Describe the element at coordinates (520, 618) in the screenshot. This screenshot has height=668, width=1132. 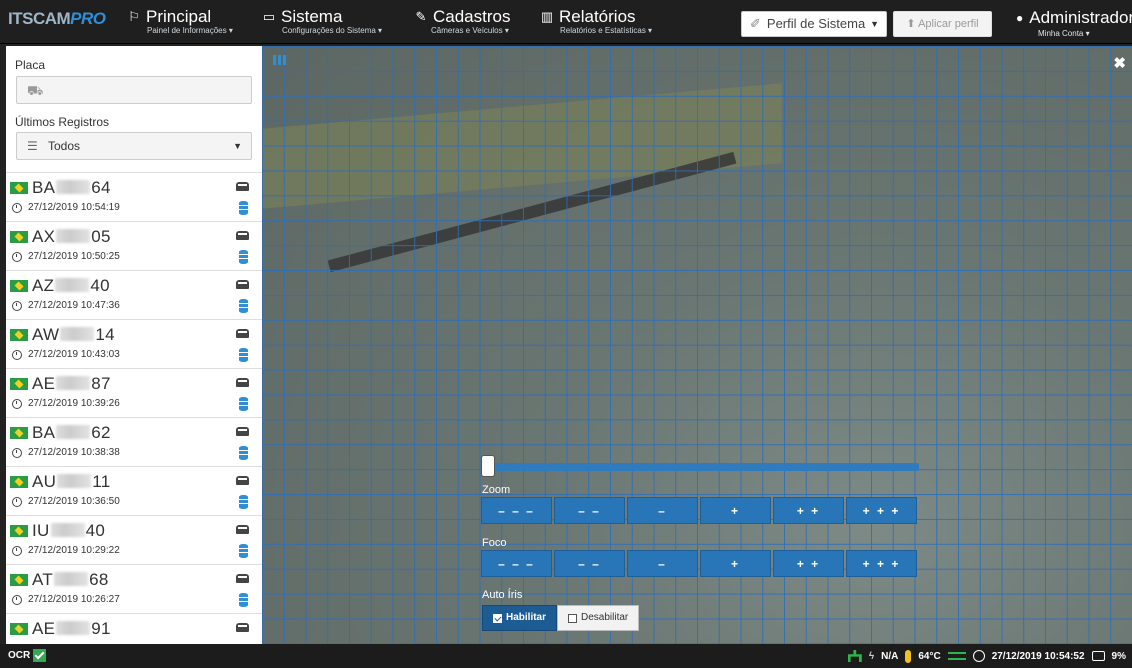
I see `iris-enable-button: Habilitar` at that location.